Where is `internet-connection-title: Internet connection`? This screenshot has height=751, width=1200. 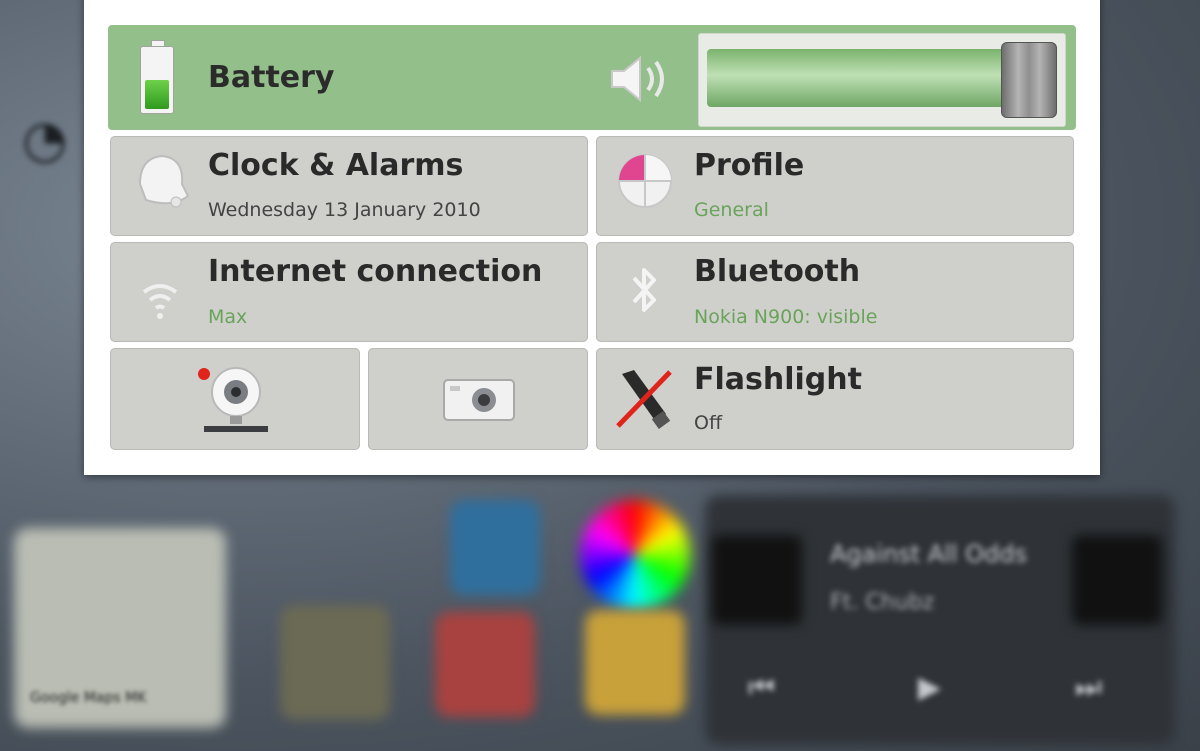 internet-connection-title: Internet connection is located at coordinates (375, 271).